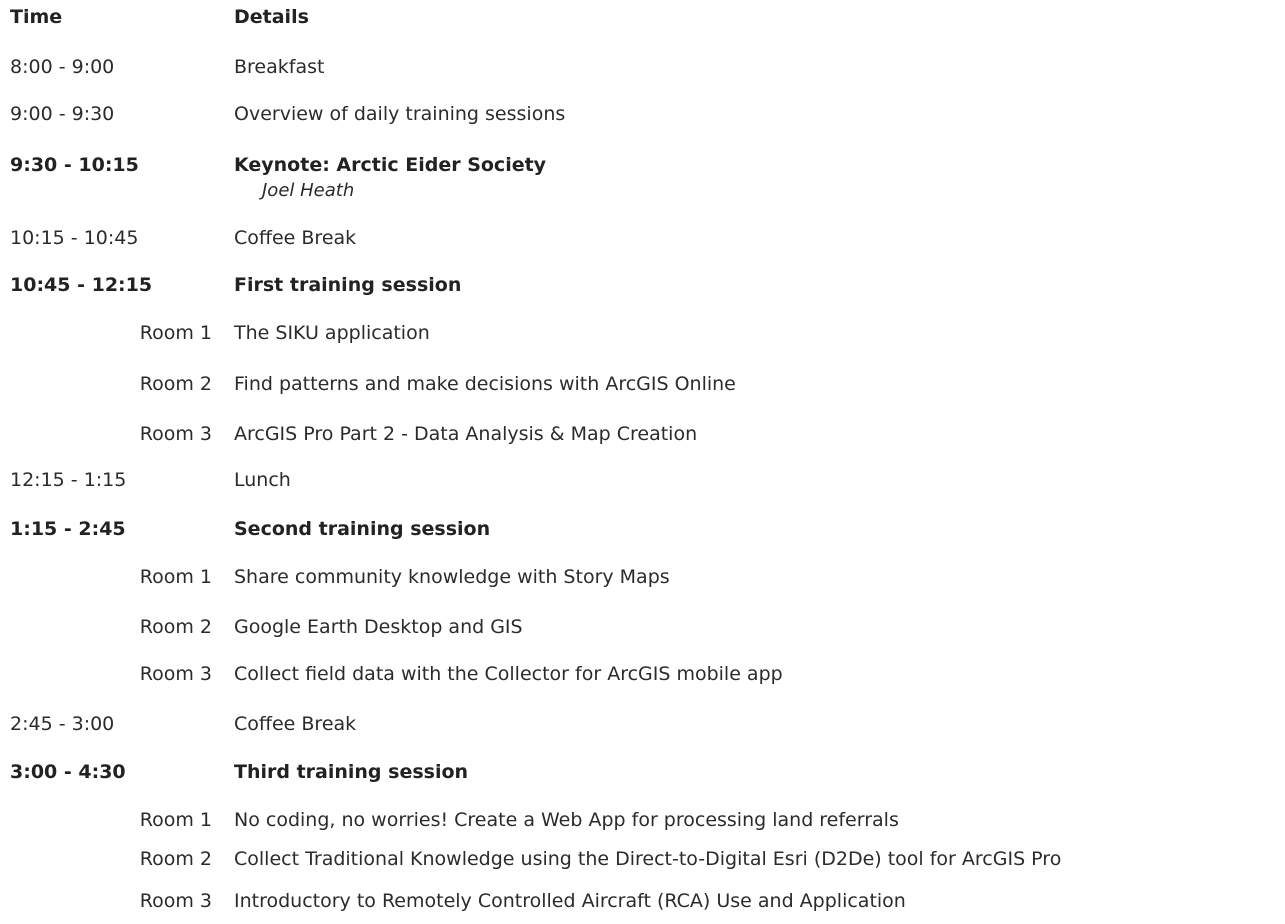 This screenshot has width=1285, height=924. Describe the element at coordinates (74, 165) in the screenshot. I see `row-time: 9:30 - 10:15` at that location.